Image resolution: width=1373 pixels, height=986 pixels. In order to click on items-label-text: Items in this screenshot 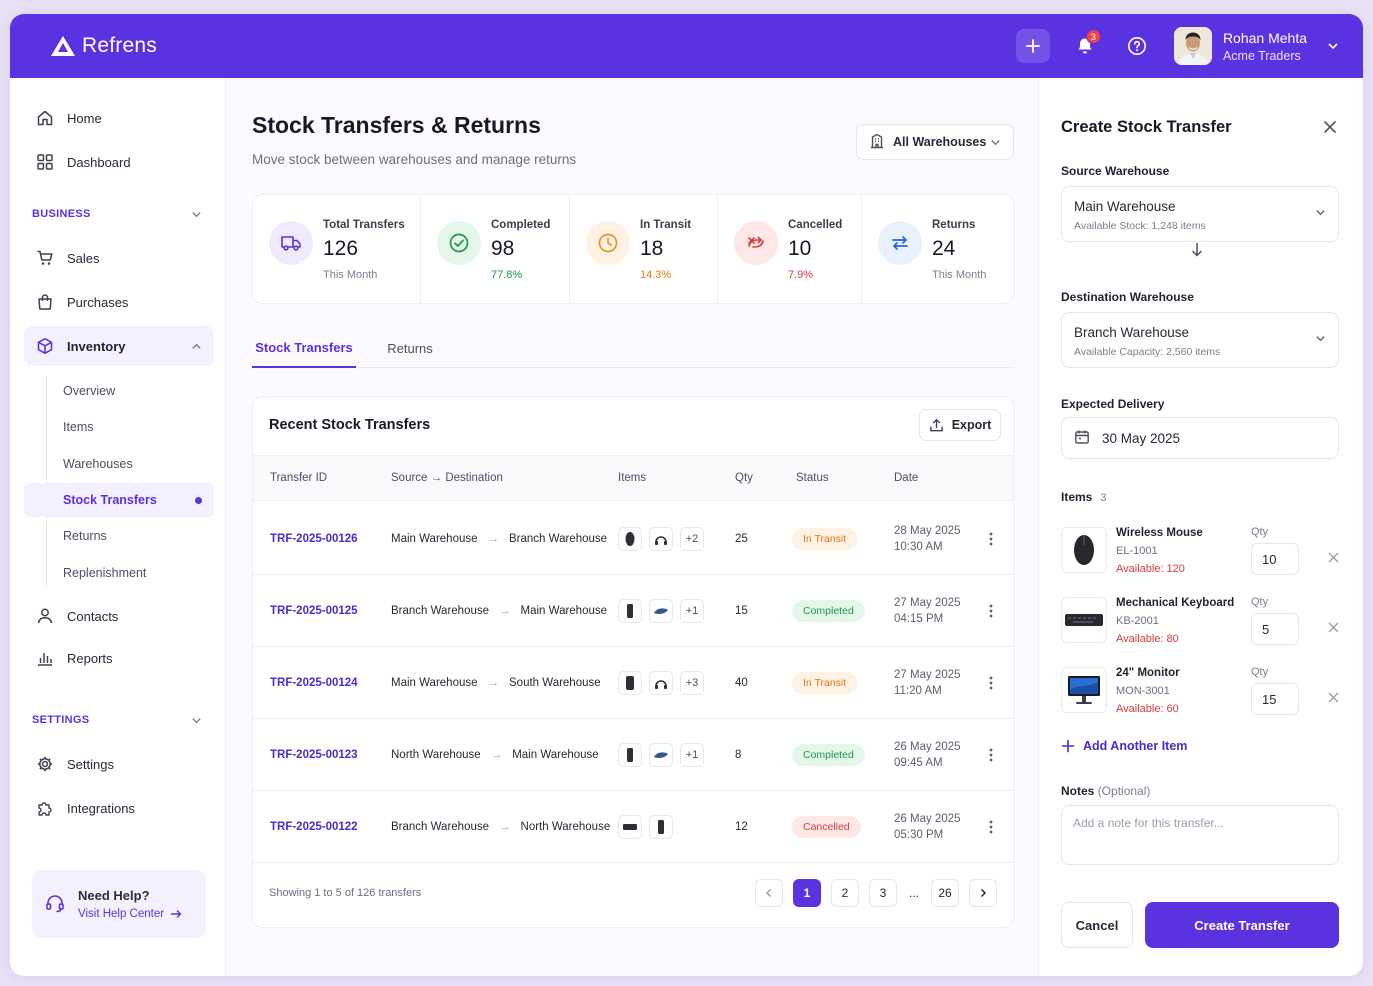, I will do `click(1077, 497)`.